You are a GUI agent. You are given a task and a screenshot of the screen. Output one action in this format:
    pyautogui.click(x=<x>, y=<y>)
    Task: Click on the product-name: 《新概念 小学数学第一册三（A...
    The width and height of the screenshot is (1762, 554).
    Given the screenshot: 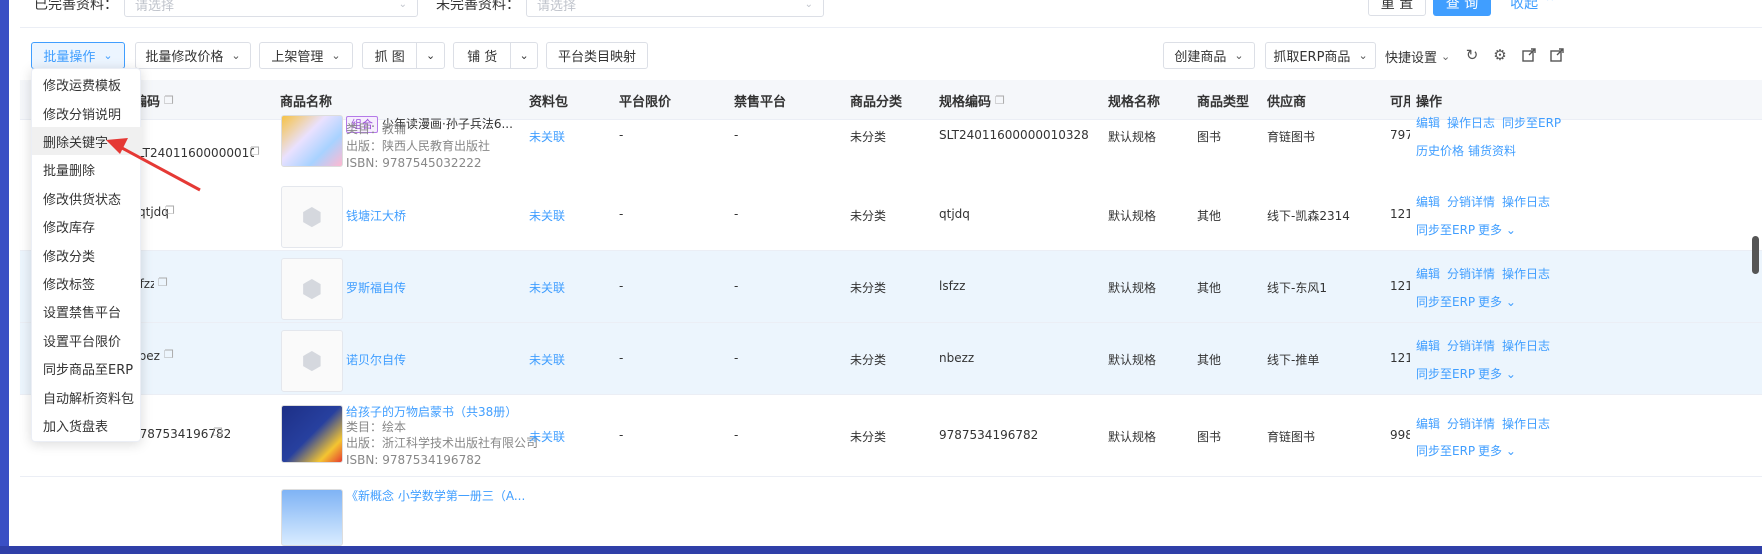 What is the action you would take?
    pyautogui.click(x=435, y=495)
    